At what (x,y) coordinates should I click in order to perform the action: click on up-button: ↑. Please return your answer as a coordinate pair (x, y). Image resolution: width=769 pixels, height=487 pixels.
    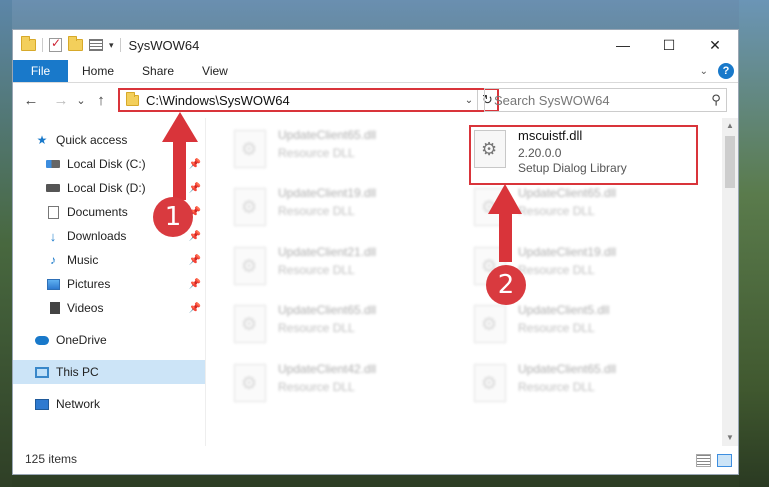
    Looking at the image, I should click on (101, 100).